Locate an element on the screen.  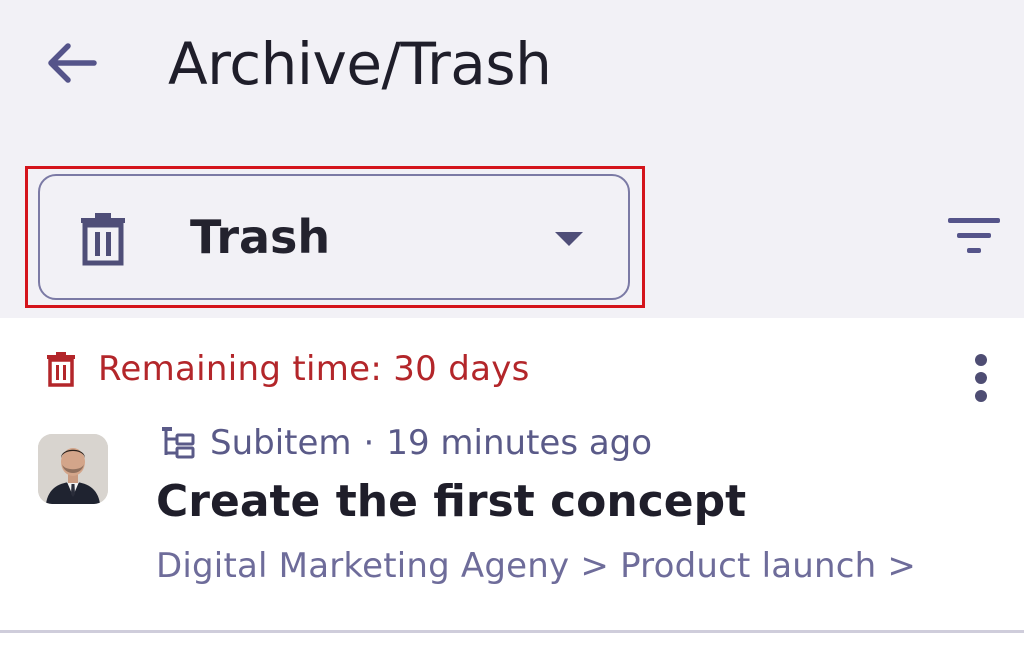
item-meta: Subitem · 19 minutes ago is located at coordinates (406, 443).